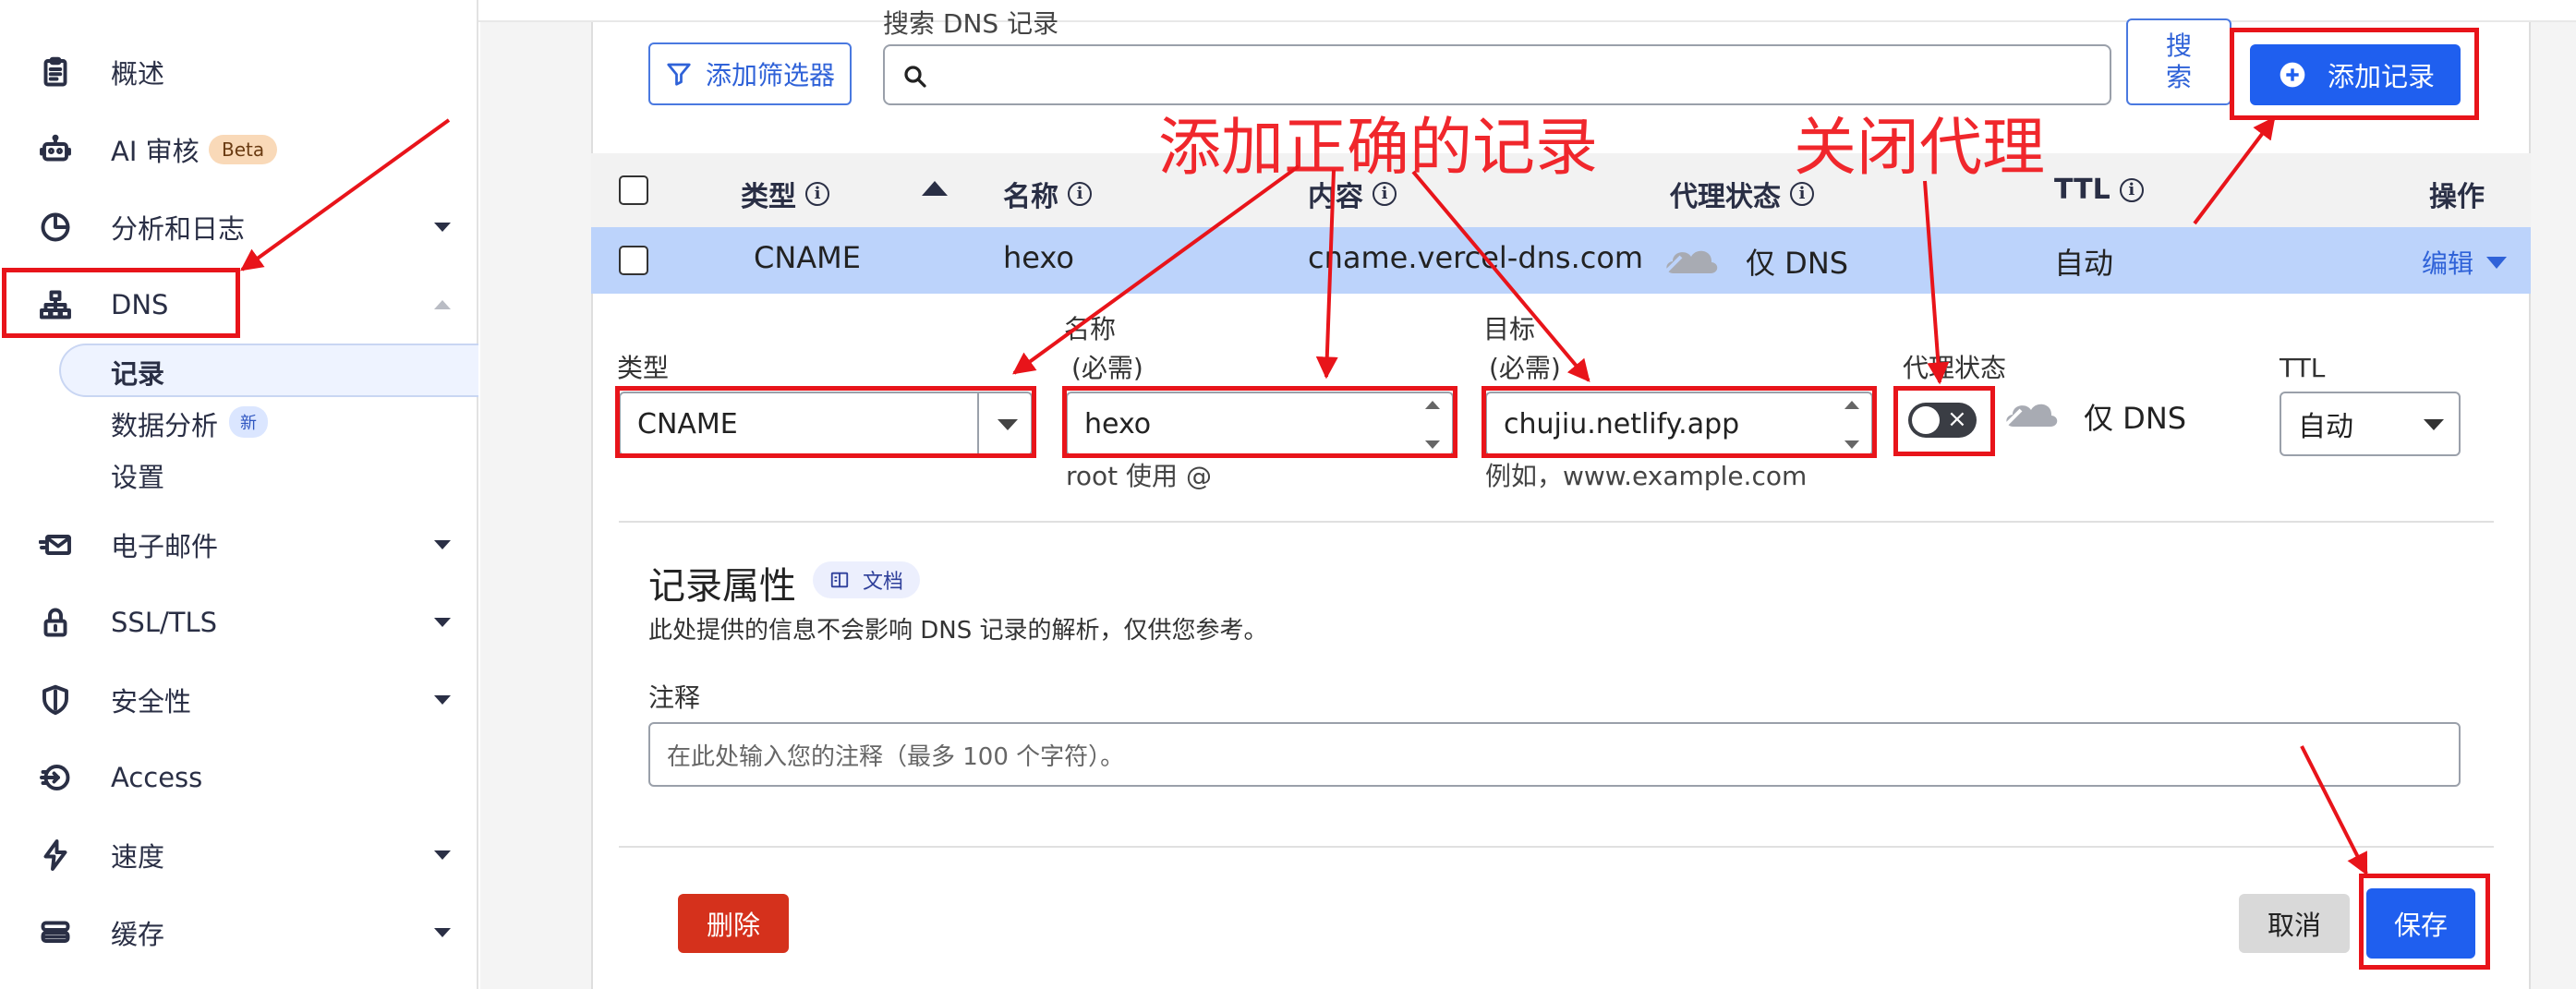  What do you see at coordinates (883, 583) in the screenshot?
I see `docs-label: 文档` at bounding box center [883, 583].